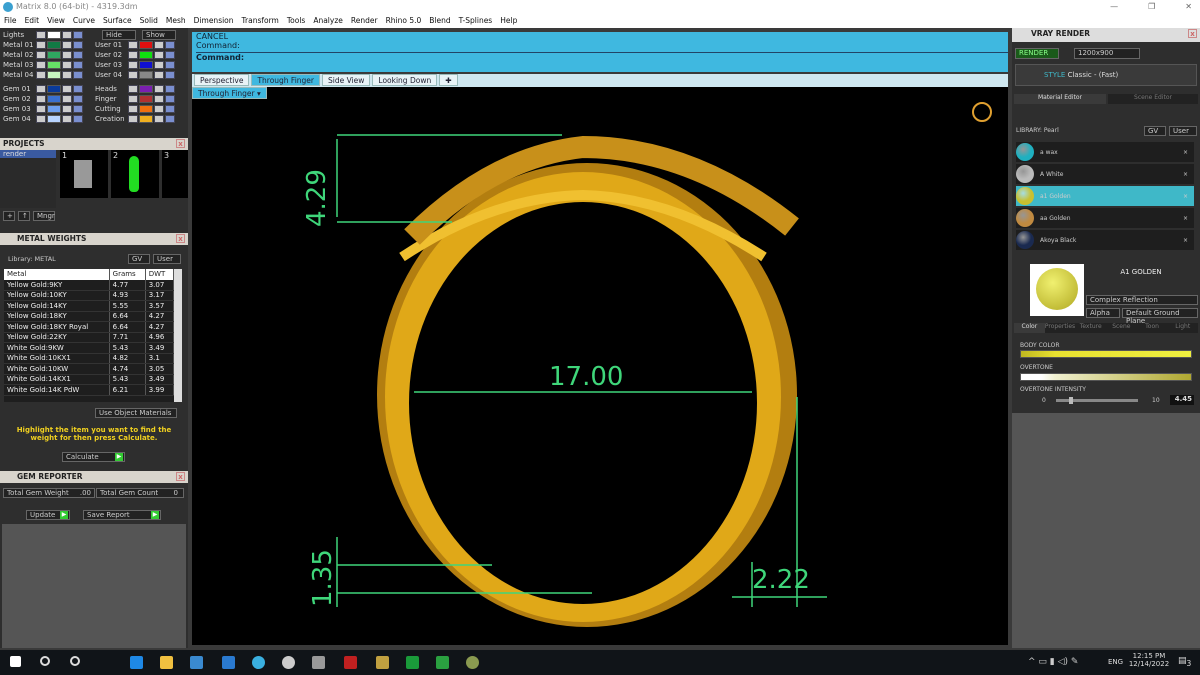 The width and height of the screenshot is (1200, 675). Describe the element at coordinates (1103, 313) in the screenshot. I see `alpha-toggle: Alpha` at that location.